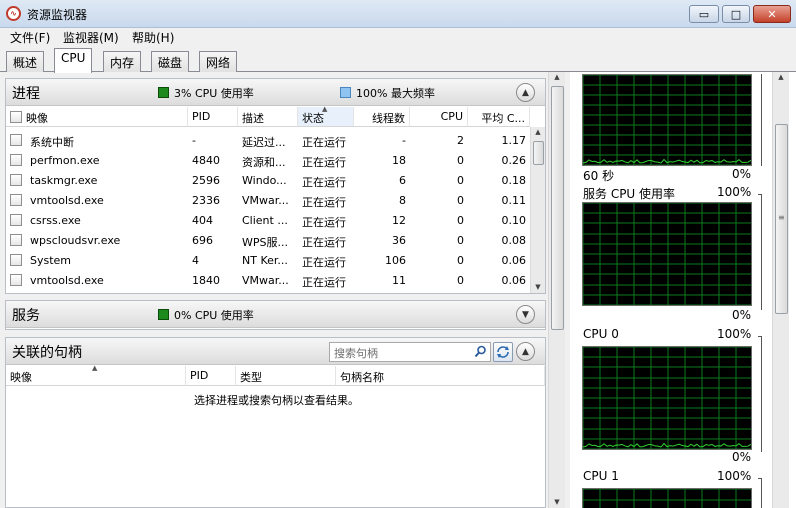 Image resolution: width=796 pixels, height=508 pixels. Describe the element at coordinates (122, 61) in the screenshot. I see `tab-memory: 内存` at that location.